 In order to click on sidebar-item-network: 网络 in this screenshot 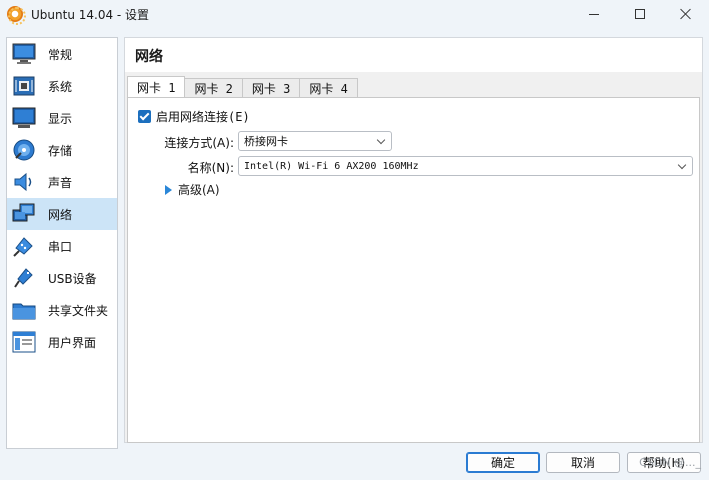, I will do `click(62, 214)`.